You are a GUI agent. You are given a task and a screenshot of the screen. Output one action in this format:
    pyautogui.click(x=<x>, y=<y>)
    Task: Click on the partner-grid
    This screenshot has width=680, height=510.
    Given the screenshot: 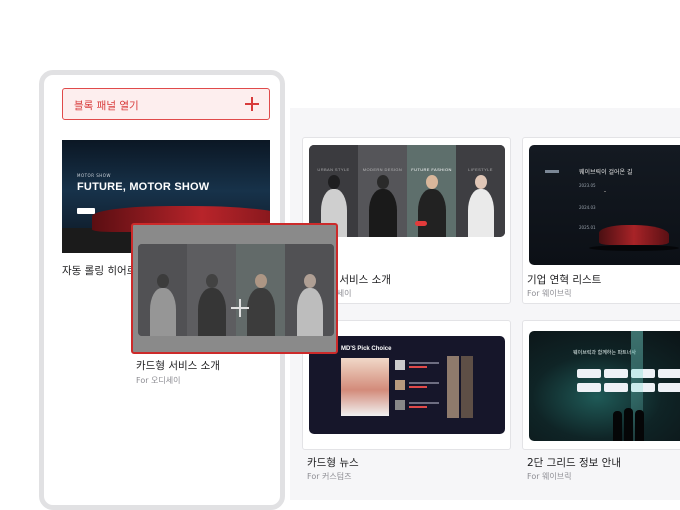 What is the action you would take?
    pyautogui.click(x=628, y=385)
    